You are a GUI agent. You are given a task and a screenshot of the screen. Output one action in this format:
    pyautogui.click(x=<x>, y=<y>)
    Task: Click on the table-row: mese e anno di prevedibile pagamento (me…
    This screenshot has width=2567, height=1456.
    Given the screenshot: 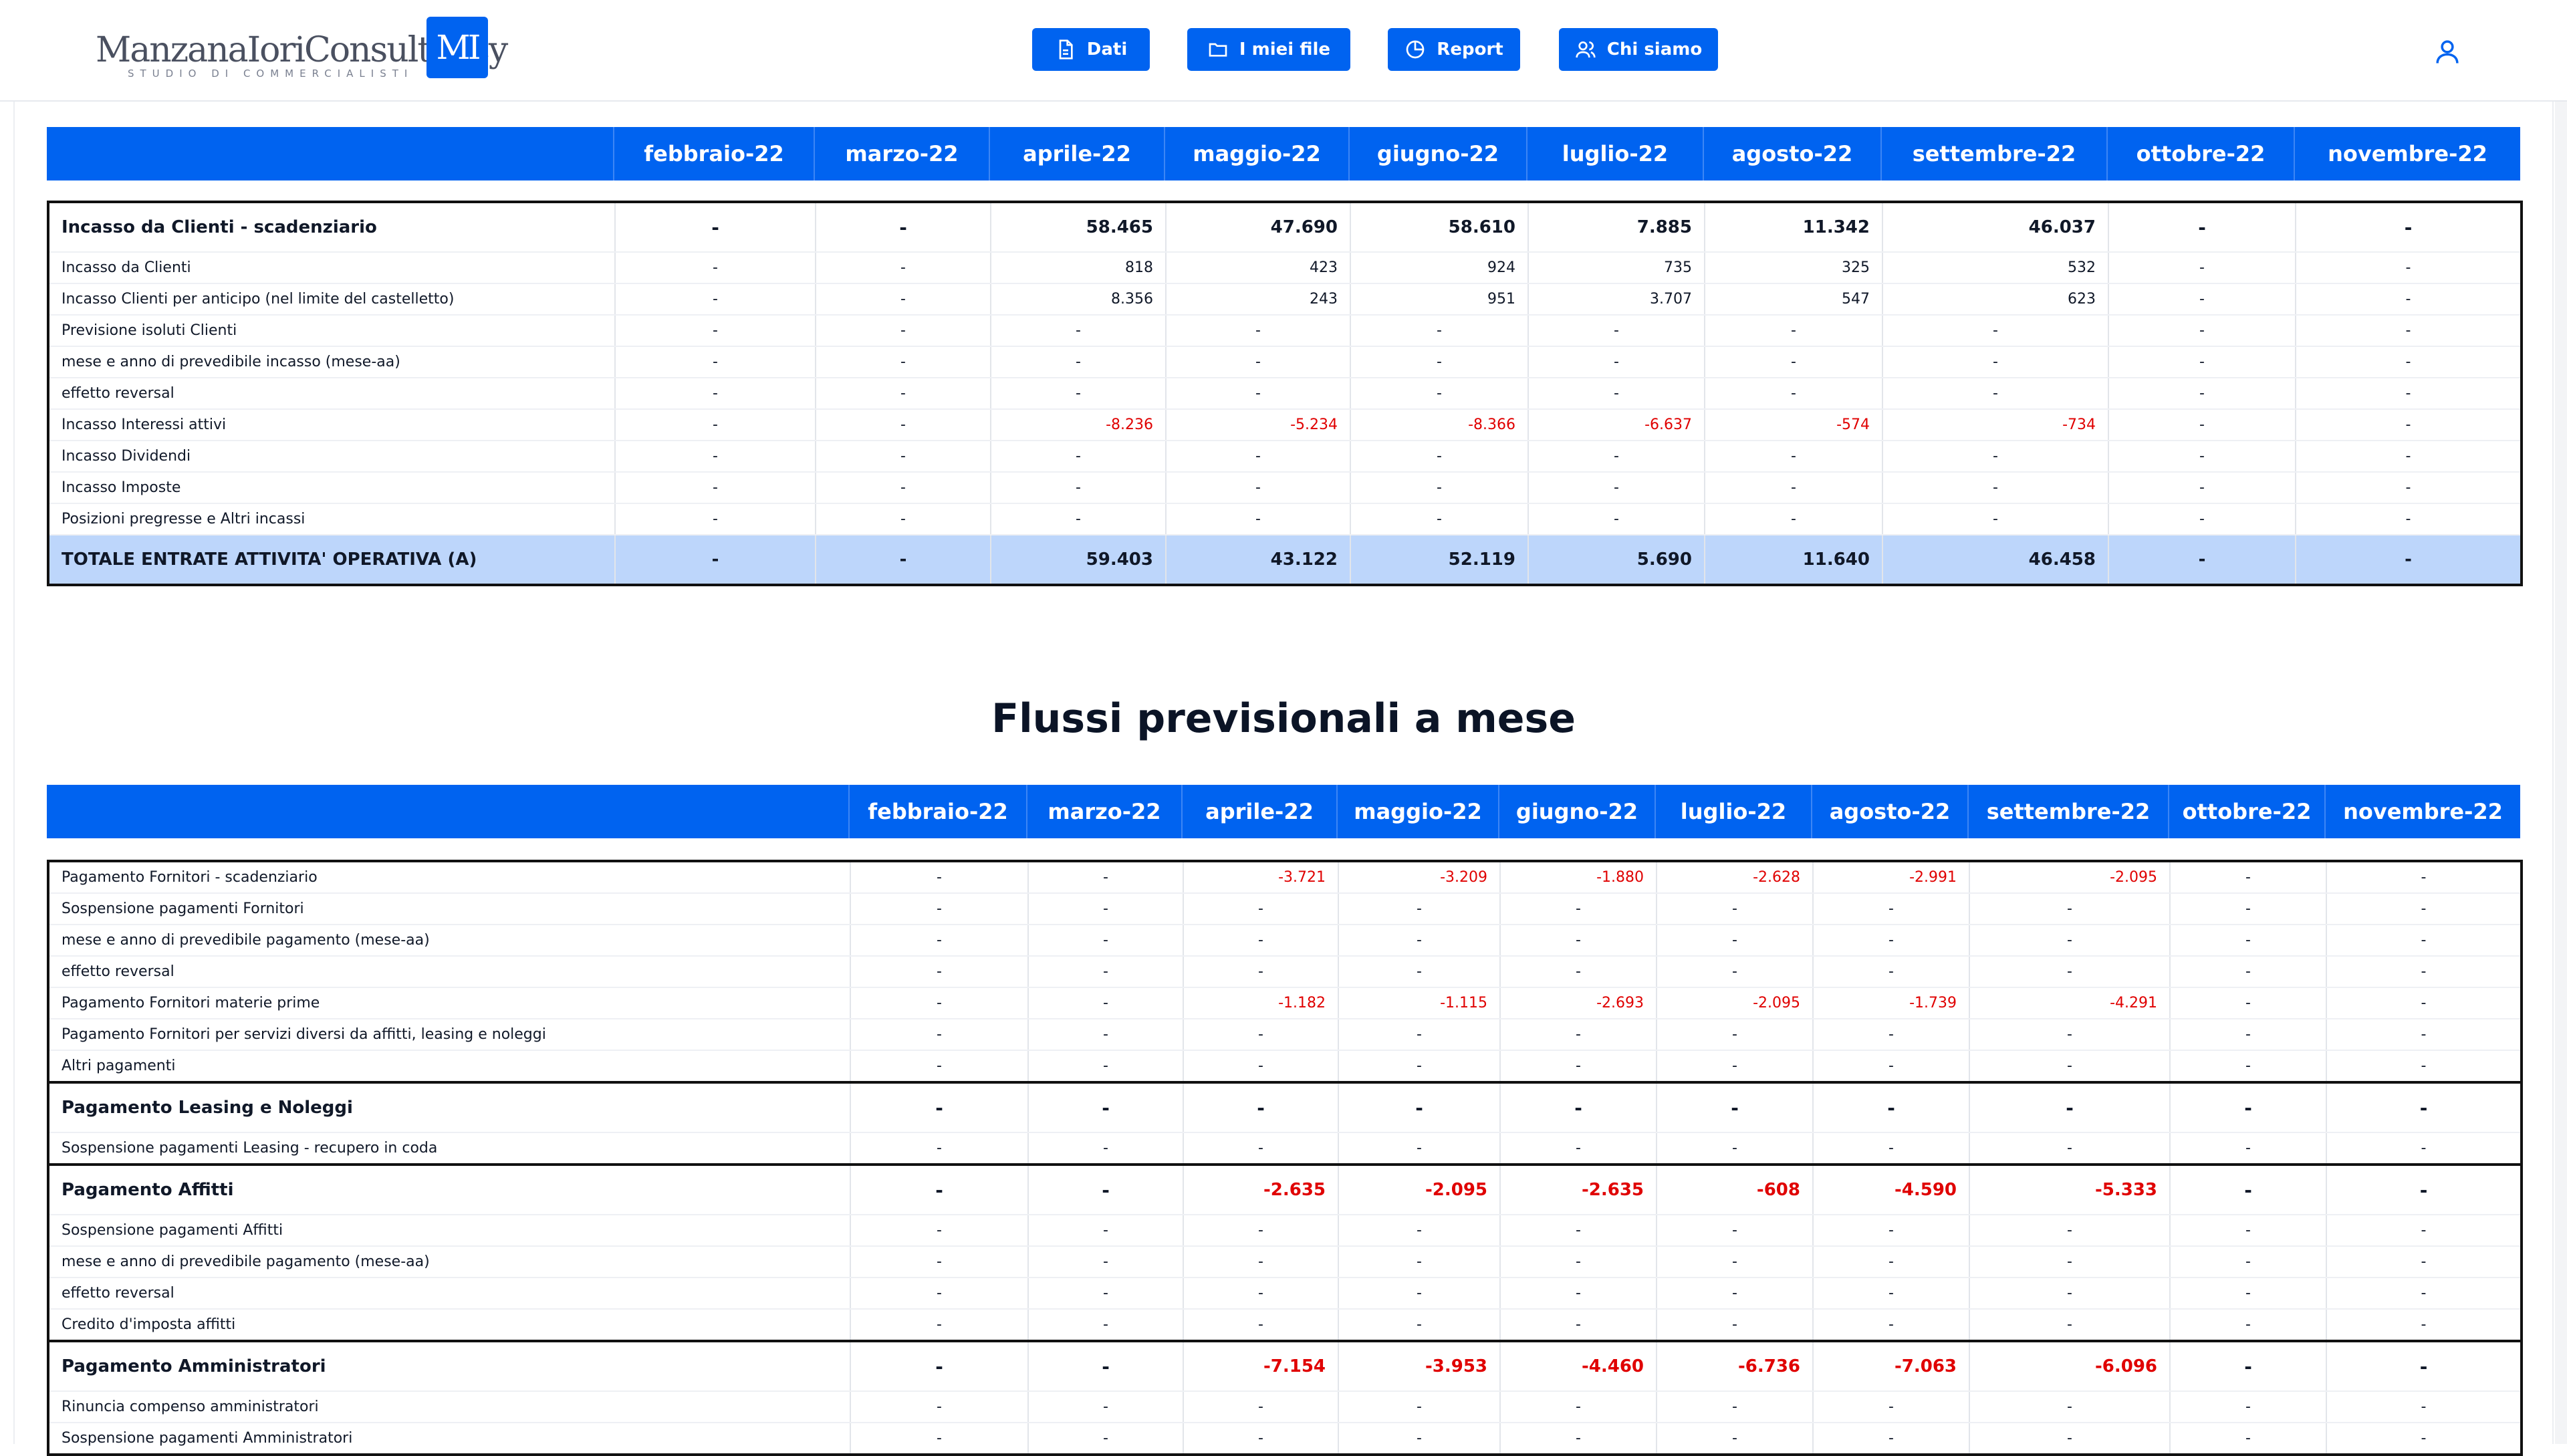 What is the action you would take?
    pyautogui.click(x=1285, y=941)
    